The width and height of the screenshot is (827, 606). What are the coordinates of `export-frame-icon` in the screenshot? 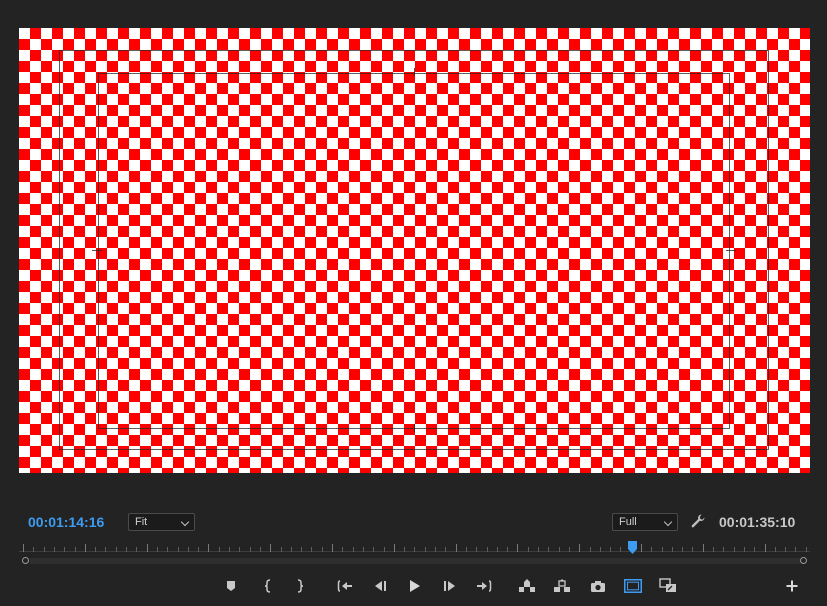 It's located at (598, 586).